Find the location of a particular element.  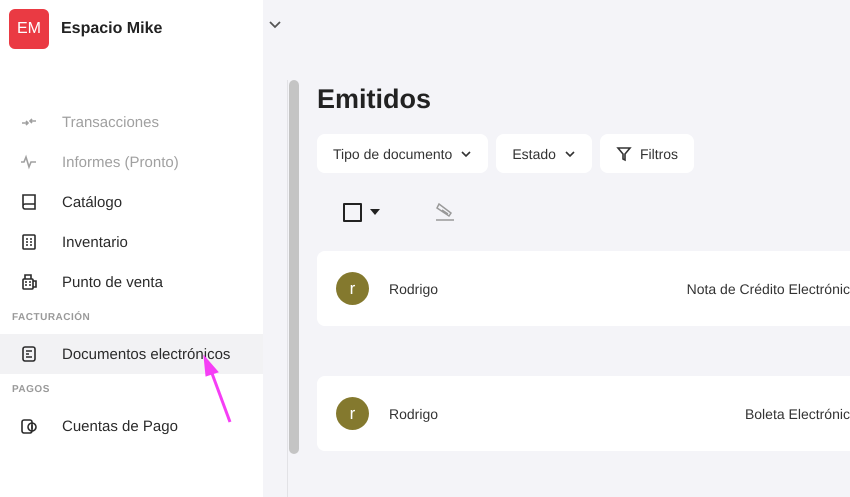

eraser-icon is located at coordinates (445, 212).